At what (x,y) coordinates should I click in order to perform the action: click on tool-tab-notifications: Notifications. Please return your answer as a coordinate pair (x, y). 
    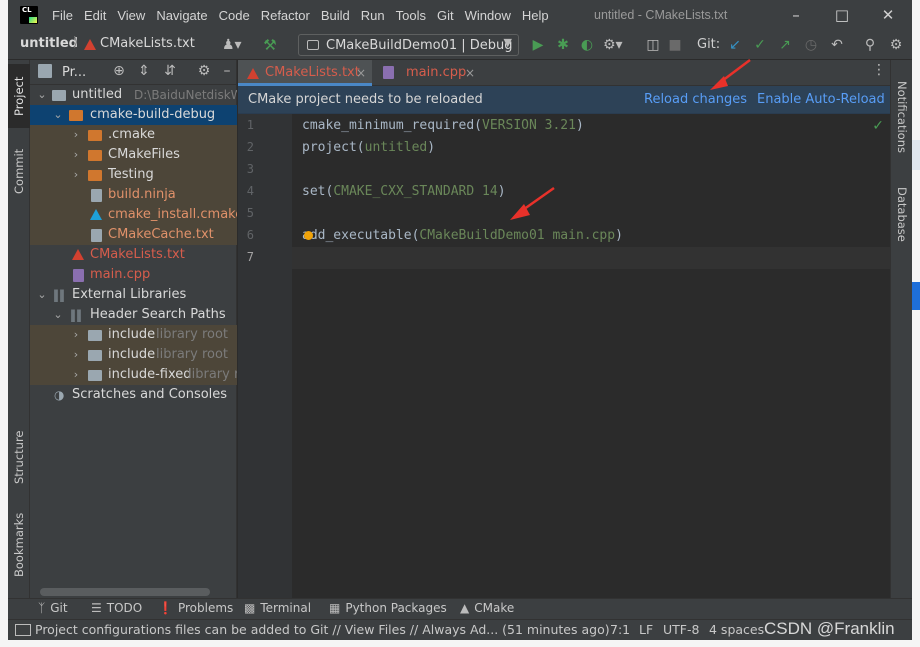
    Looking at the image, I should click on (901, 117).